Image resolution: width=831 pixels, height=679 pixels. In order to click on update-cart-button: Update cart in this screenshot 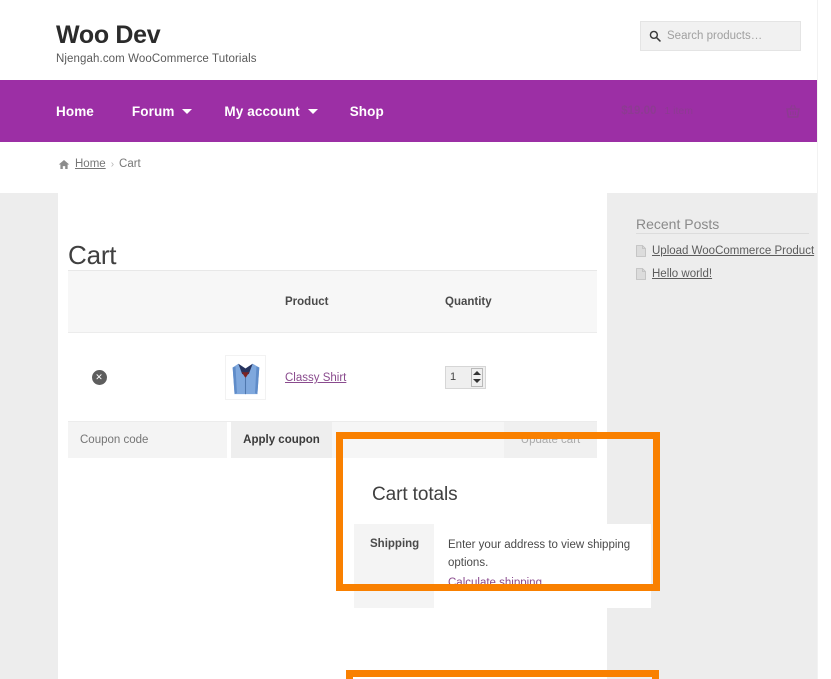, I will do `click(550, 440)`.